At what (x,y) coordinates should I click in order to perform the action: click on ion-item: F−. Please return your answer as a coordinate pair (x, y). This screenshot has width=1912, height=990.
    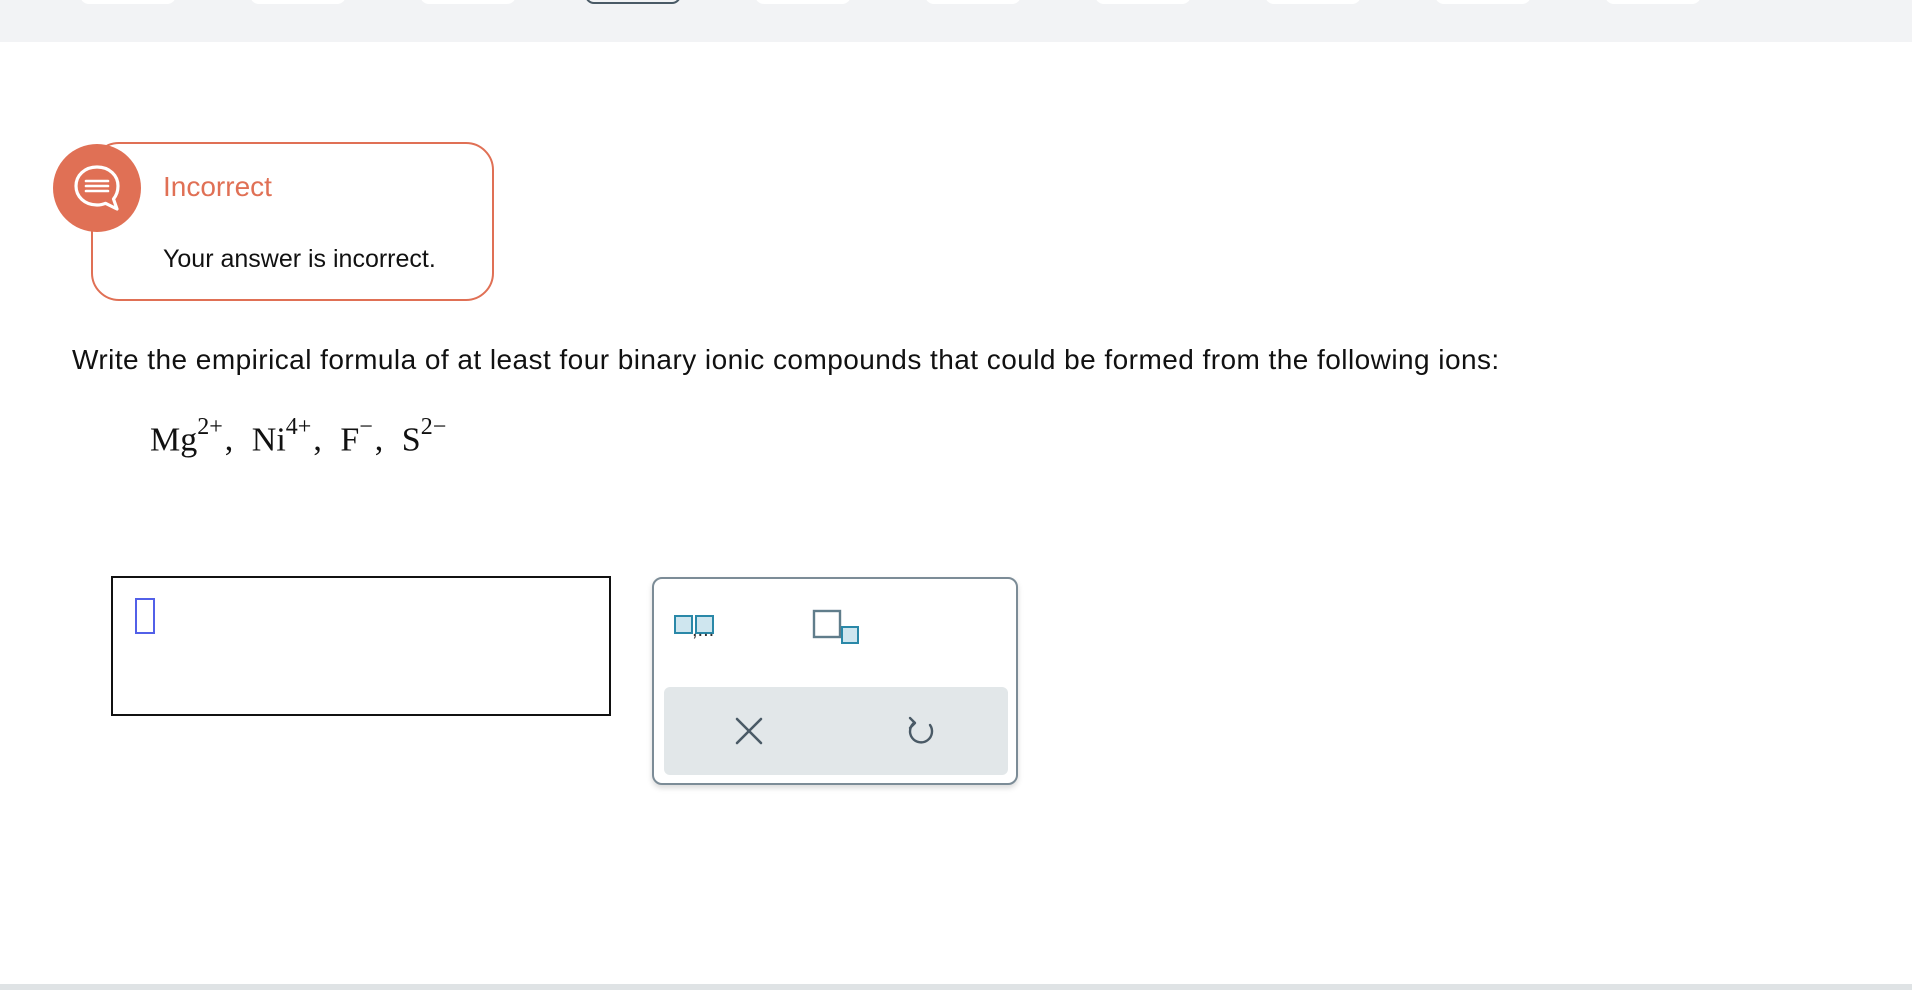
    Looking at the image, I should click on (356, 436).